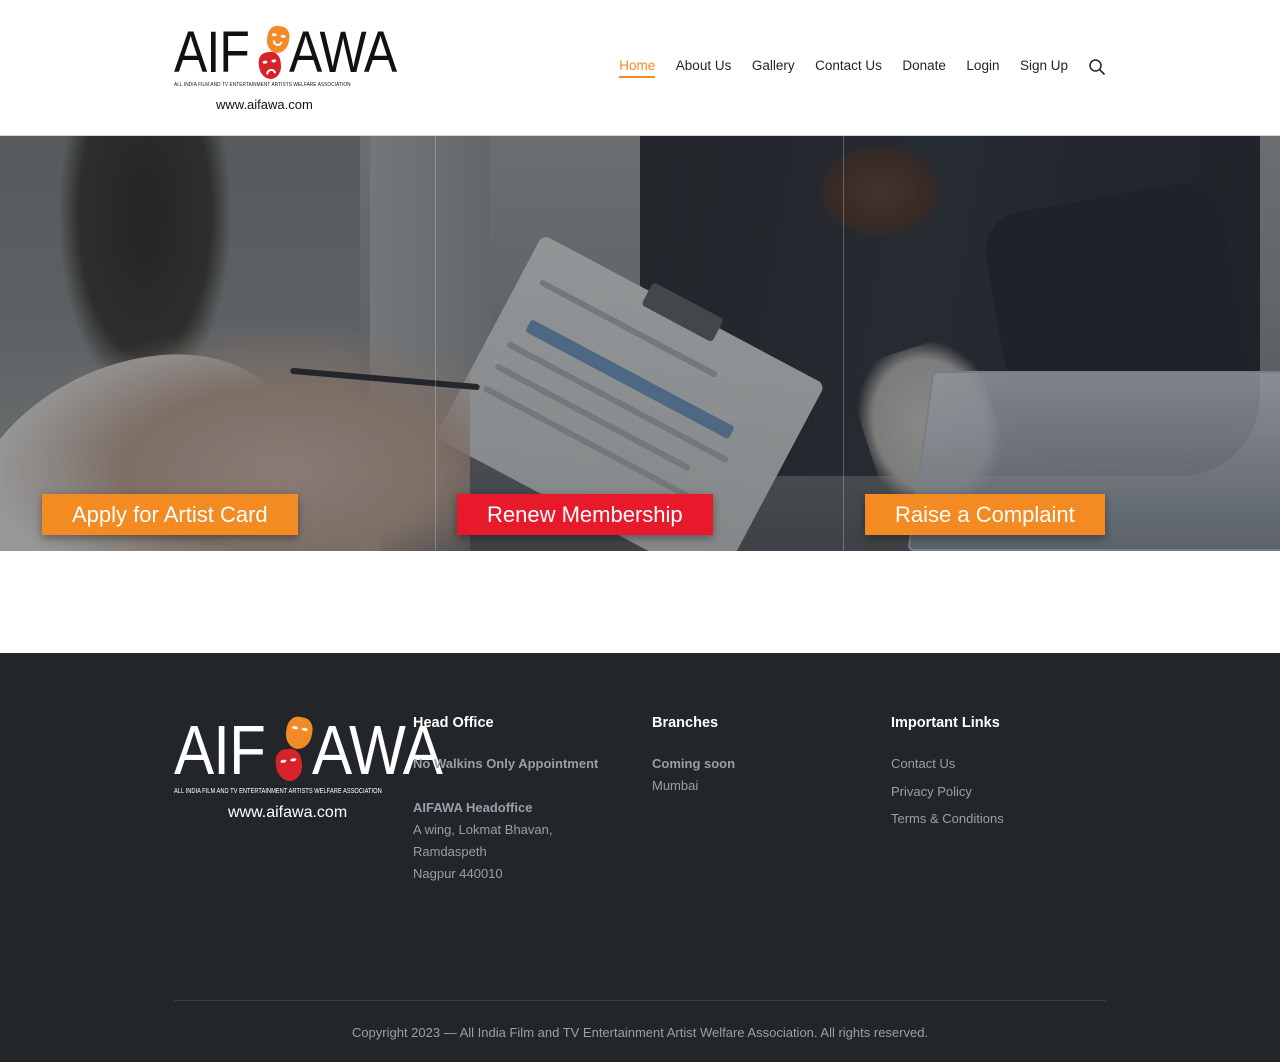  I want to click on logo-url: www.aifawa.com, so click(264, 104).